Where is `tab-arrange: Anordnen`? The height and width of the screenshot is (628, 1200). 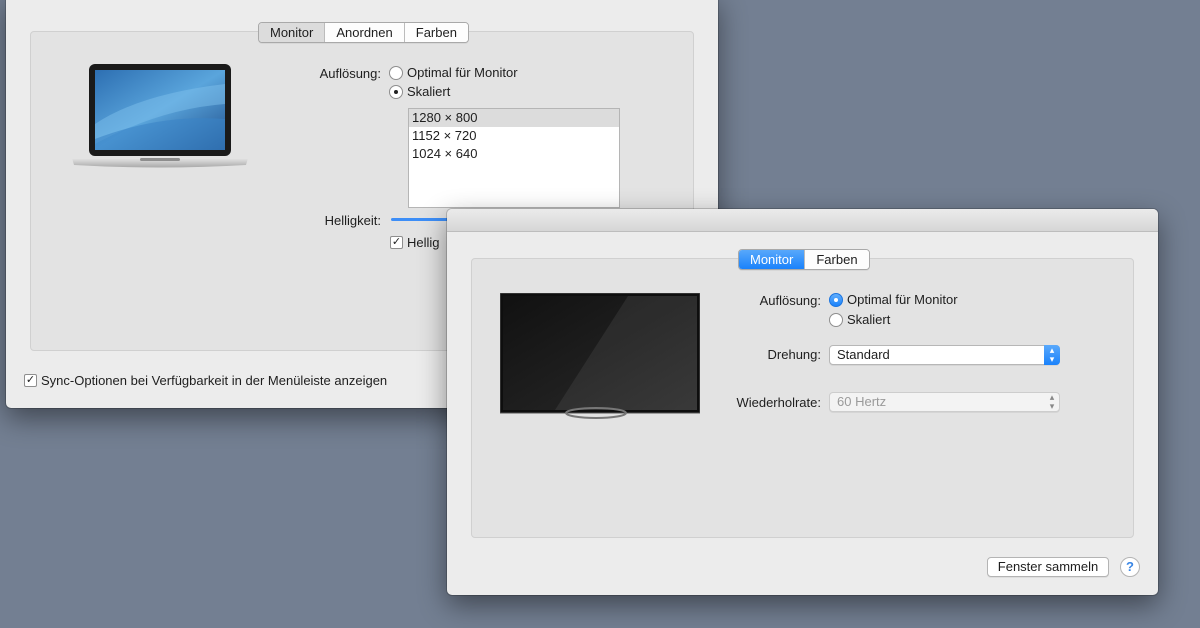
tab-arrange: Anordnen is located at coordinates (365, 32).